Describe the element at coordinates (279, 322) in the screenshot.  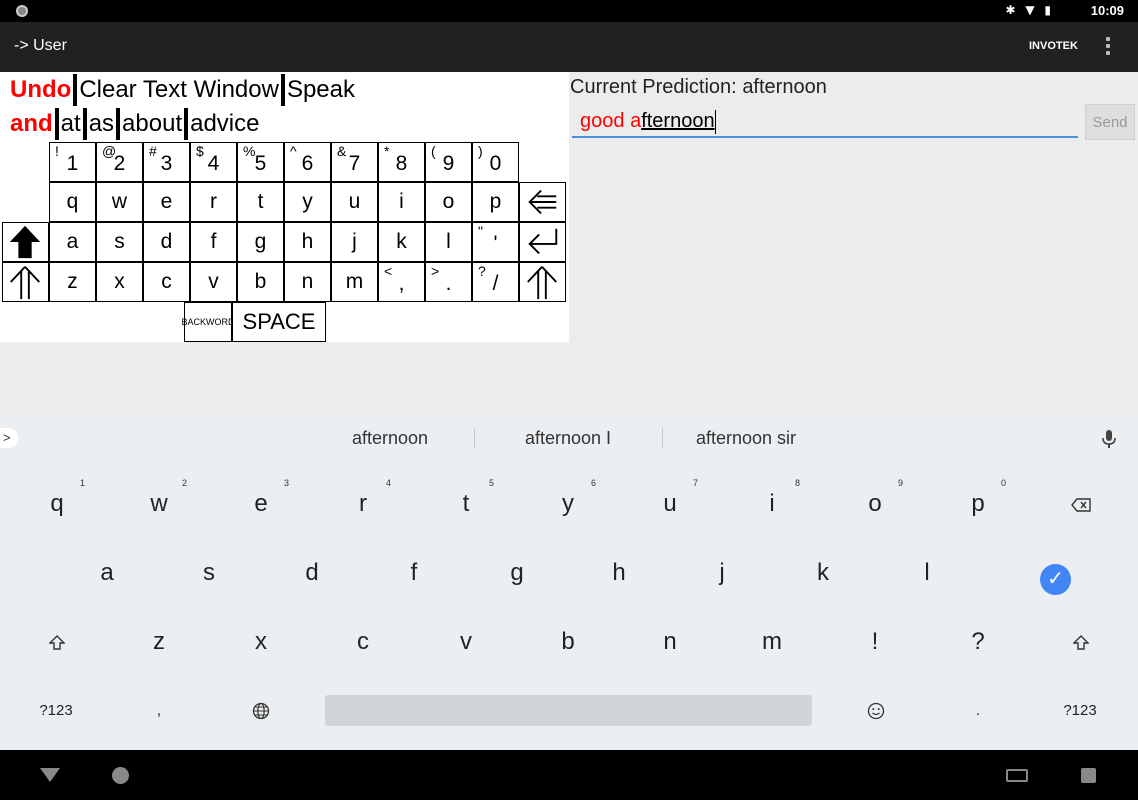
I see `space-key: SPACE` at that location.